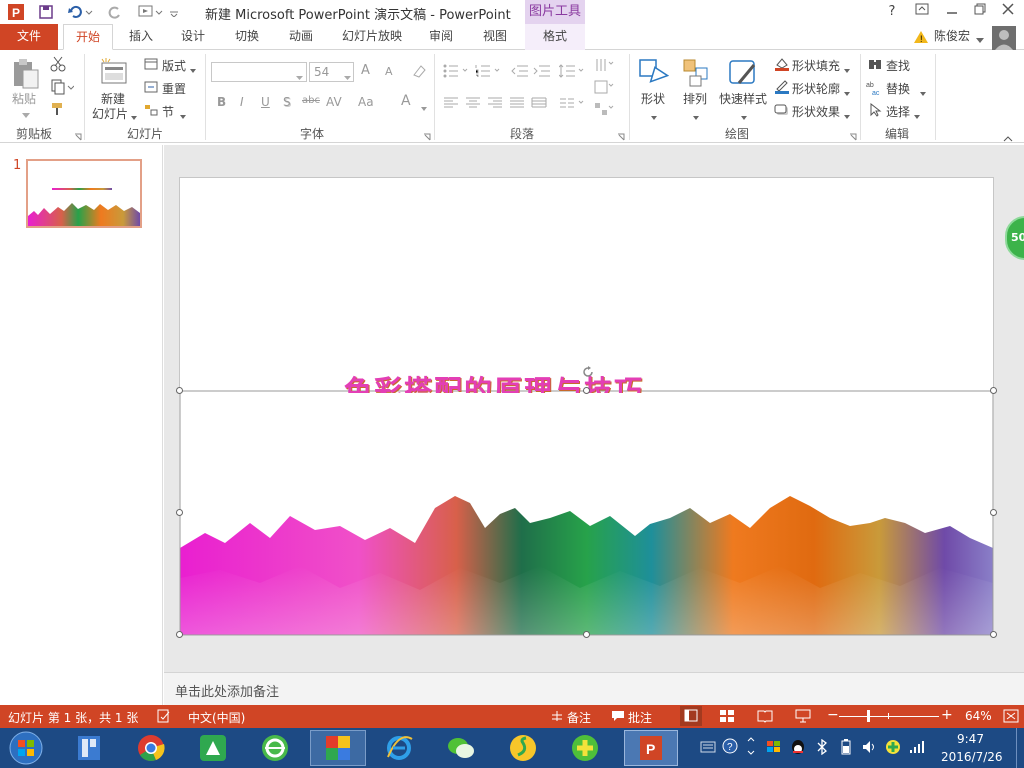  Describe the element at coordinates (816, 111) in the screenshot. I see `shape-effects-button: 形状效果` at that location.